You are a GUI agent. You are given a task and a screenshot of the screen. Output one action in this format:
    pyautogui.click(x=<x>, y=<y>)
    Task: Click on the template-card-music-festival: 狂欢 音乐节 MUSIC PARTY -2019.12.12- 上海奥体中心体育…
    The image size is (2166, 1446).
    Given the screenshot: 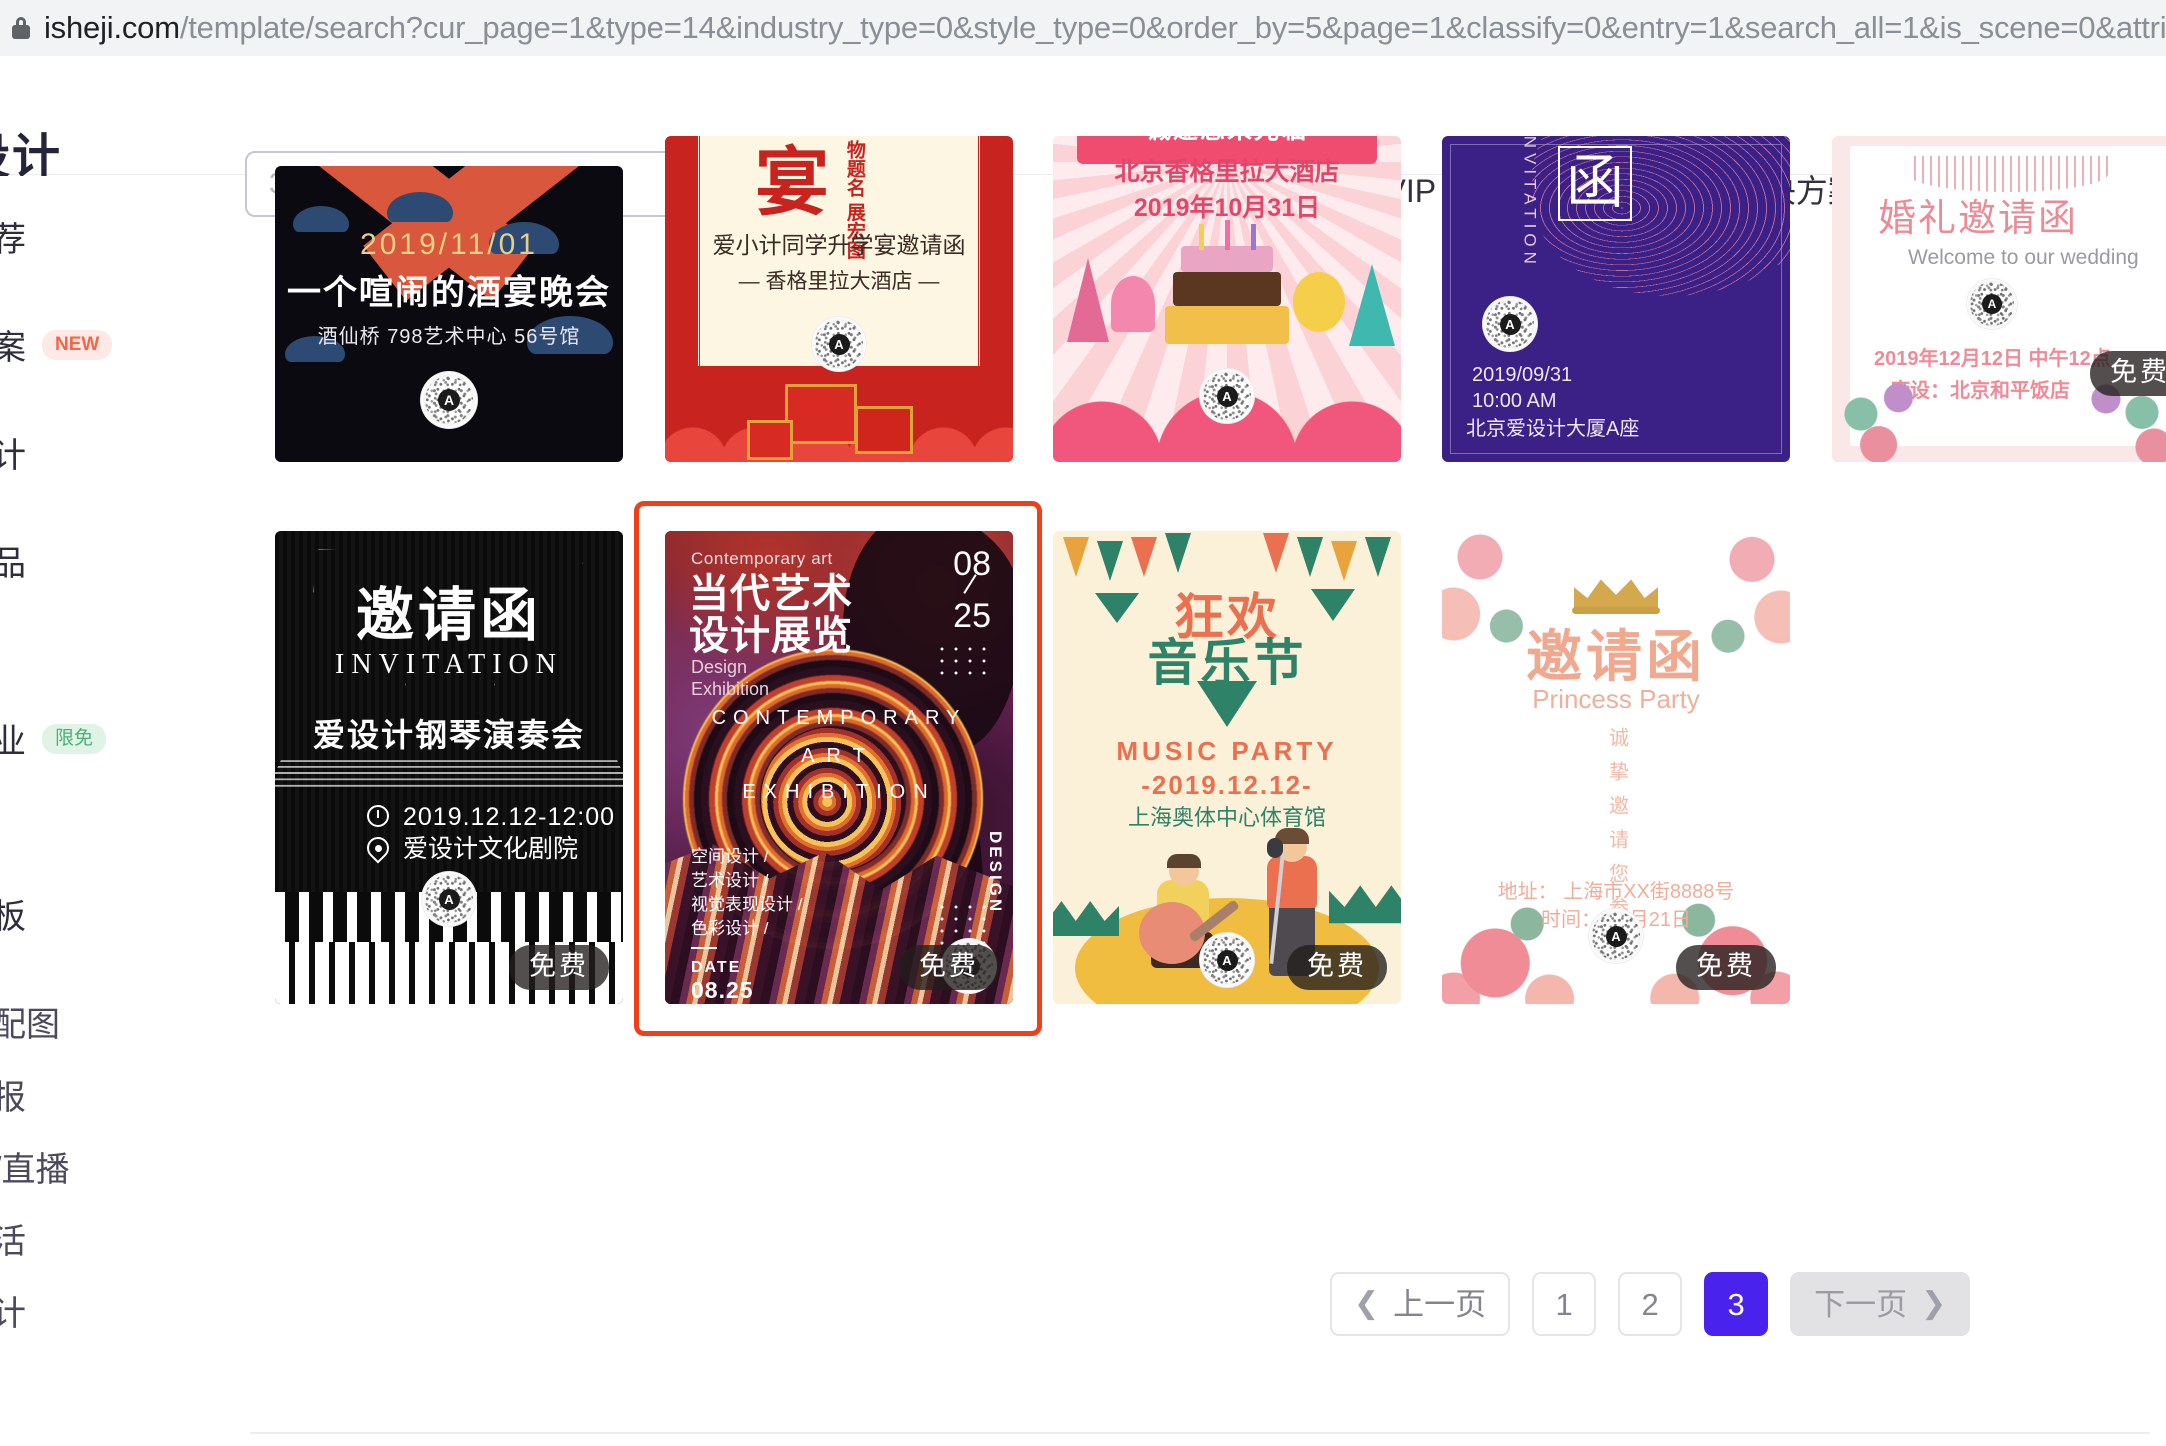 What is the action you would take?
    pyautogui.click(x=1227, y=767)
    